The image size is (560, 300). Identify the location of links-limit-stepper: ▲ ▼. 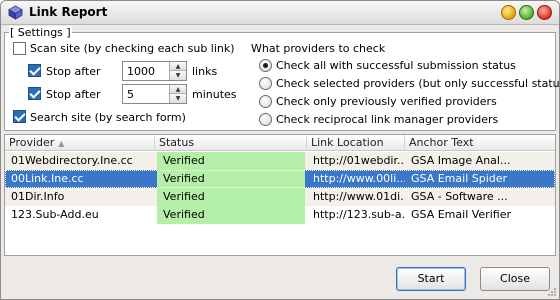
(154, 71).